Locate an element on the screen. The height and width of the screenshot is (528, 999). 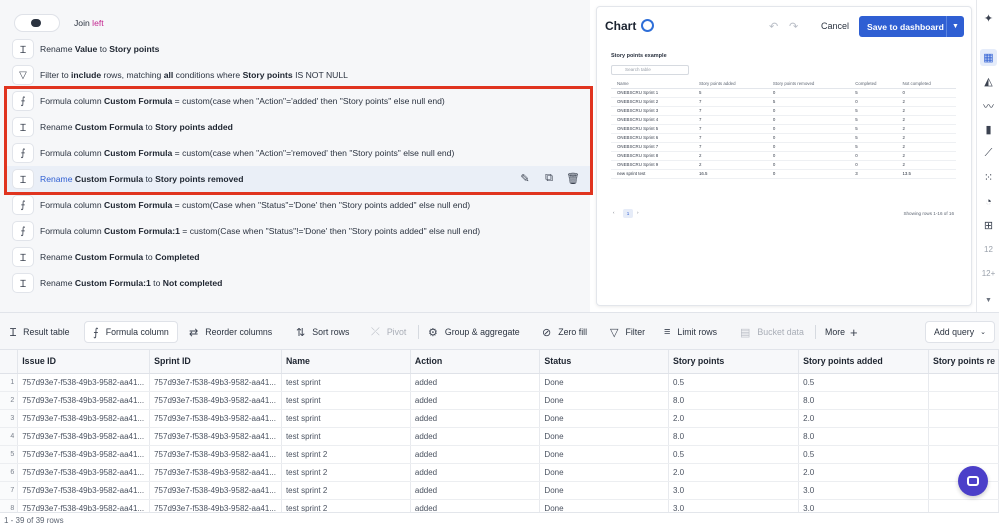
preview-column-header: Story points added is located at coordinates (729, 84).